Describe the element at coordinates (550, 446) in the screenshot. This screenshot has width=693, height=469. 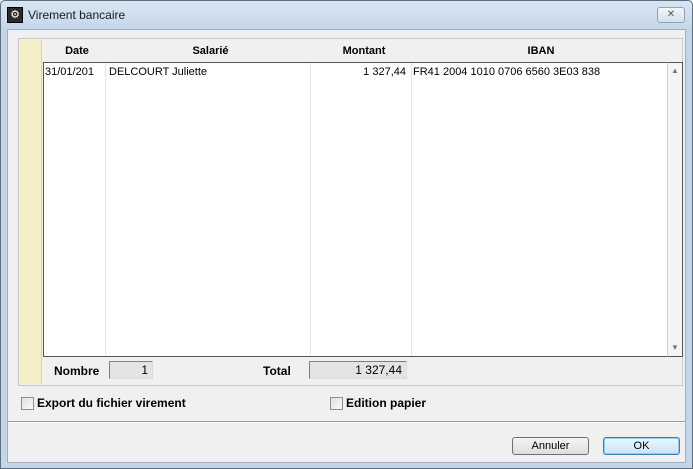
I see `cancel-button: Annuler` at that location.